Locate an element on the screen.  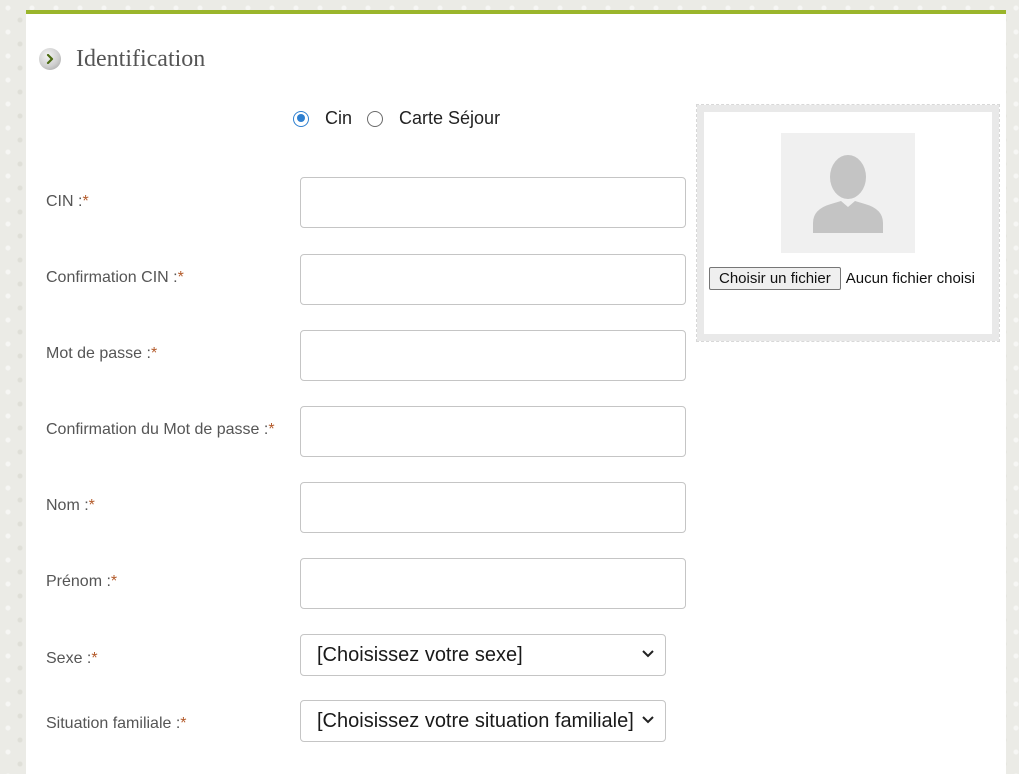
nom-input is located at coordinates (493, 507).